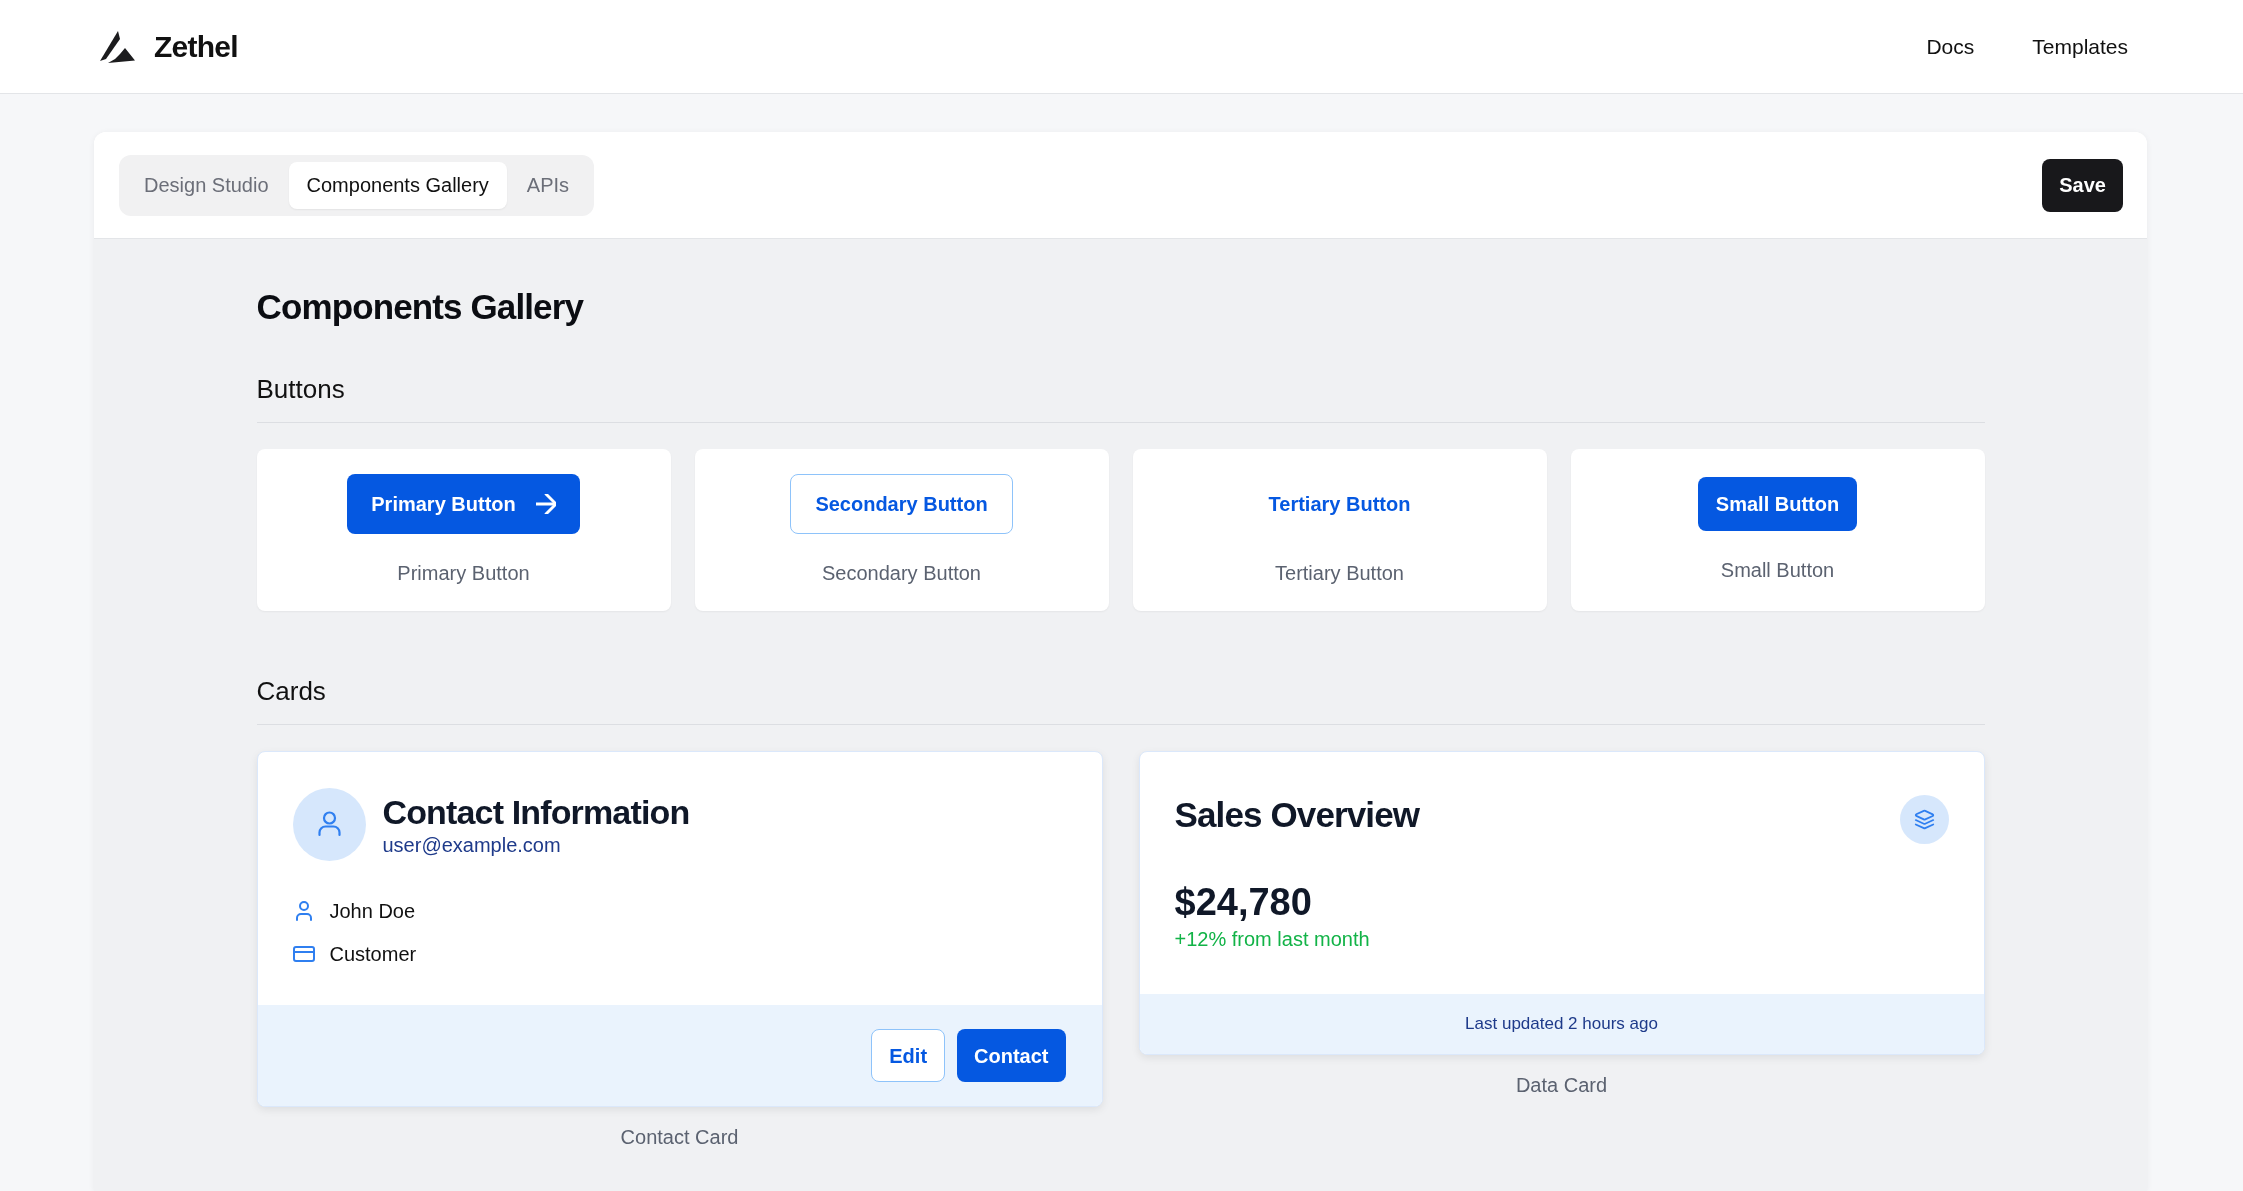 Image resolution: width=2243 pixels, height=1191 pixels. Describe the element at coordinates (329, 824) in the screenshot. I see `person-avatar-icon` at that location.